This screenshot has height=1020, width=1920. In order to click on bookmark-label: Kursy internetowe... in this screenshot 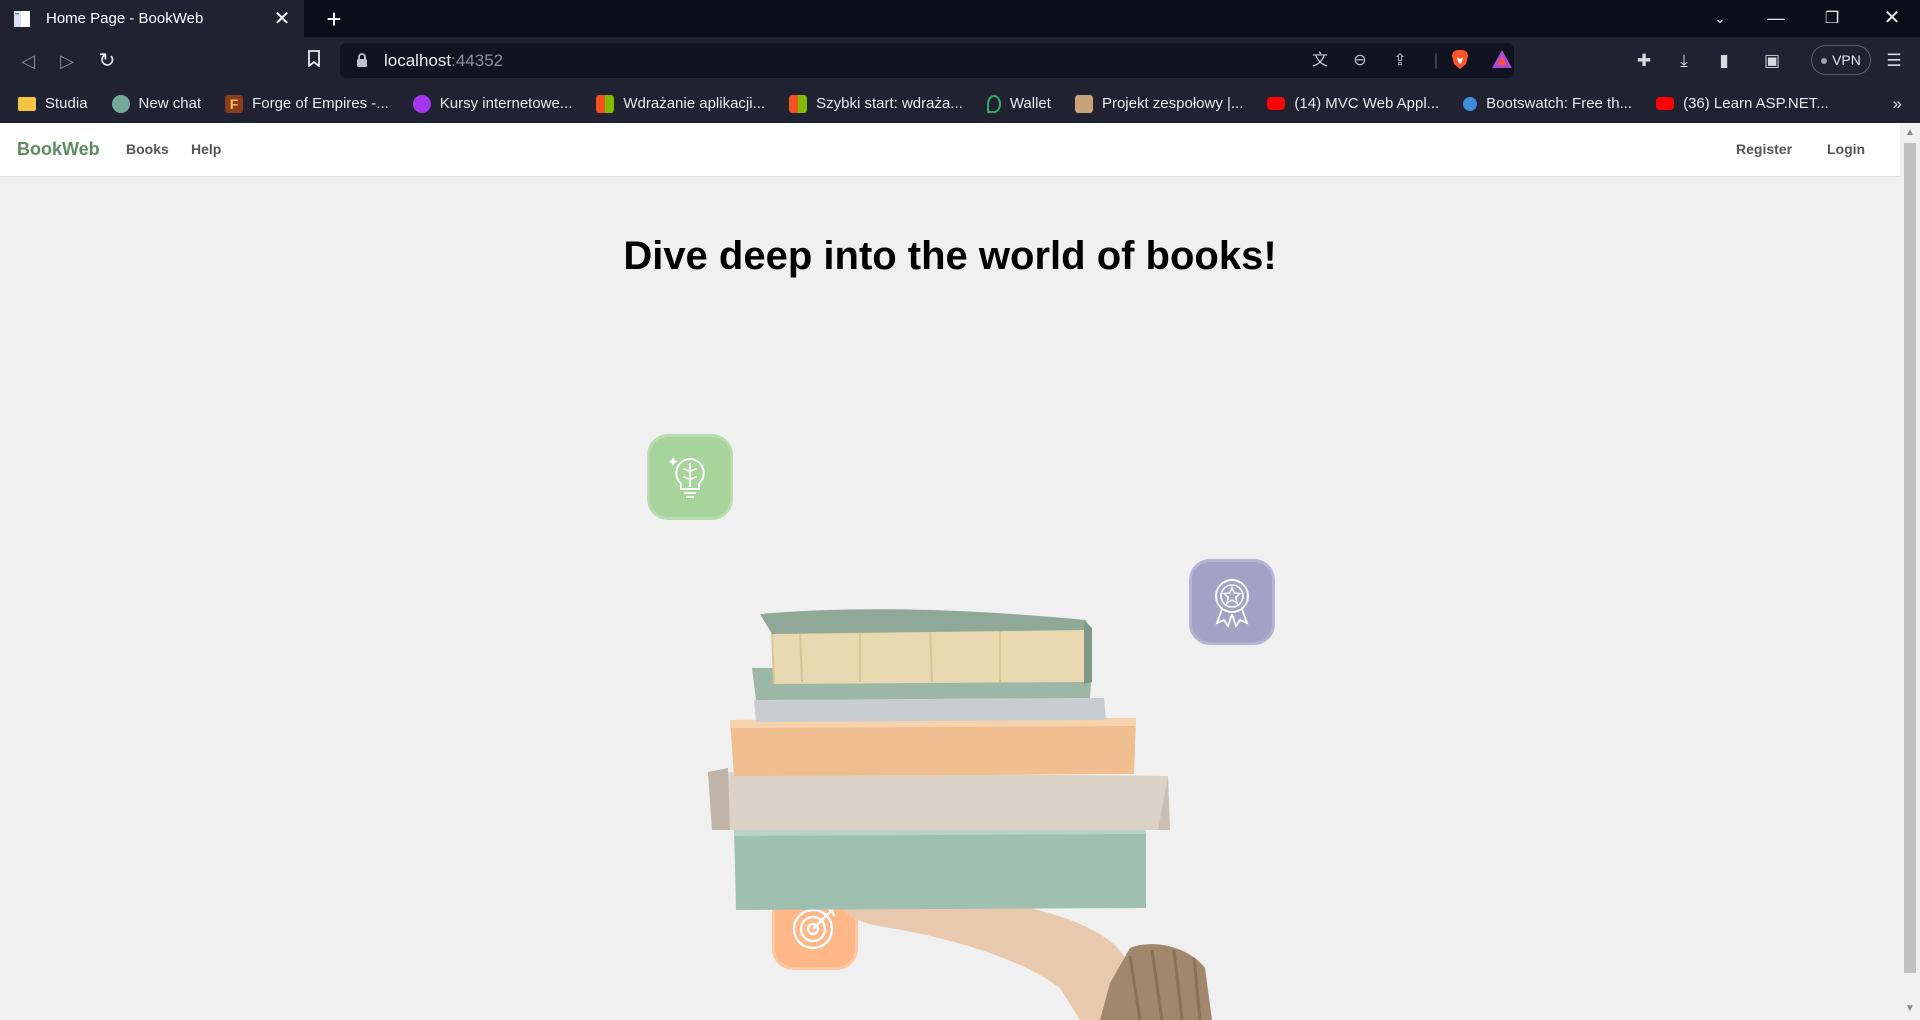, I will do `click(506, 103)`.